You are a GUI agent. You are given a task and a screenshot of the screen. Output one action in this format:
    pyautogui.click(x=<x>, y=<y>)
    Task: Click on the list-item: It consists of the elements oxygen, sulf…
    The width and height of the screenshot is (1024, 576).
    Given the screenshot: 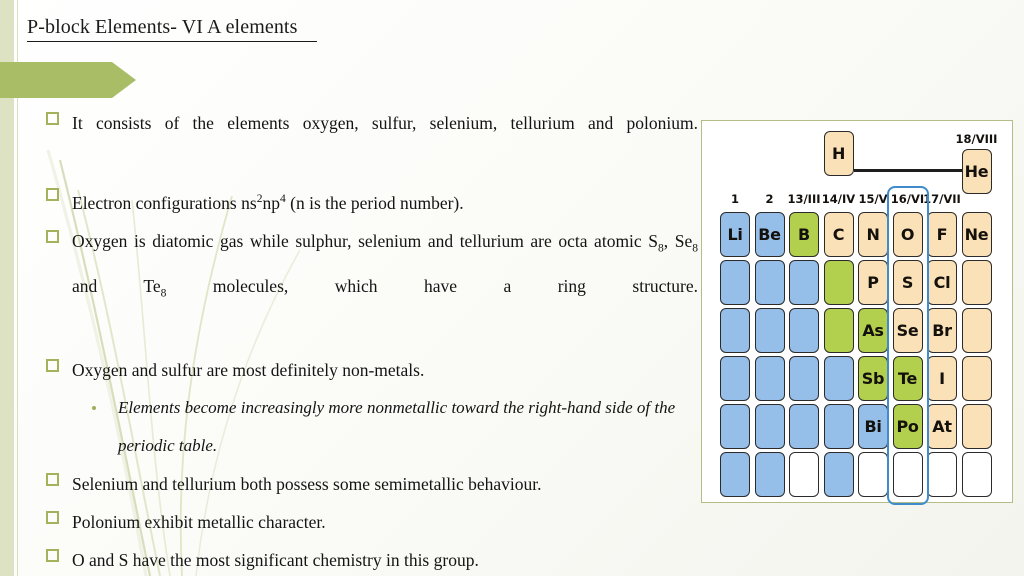 What is the action you would take?
    pyautogui.click(x=372, y=142)
    